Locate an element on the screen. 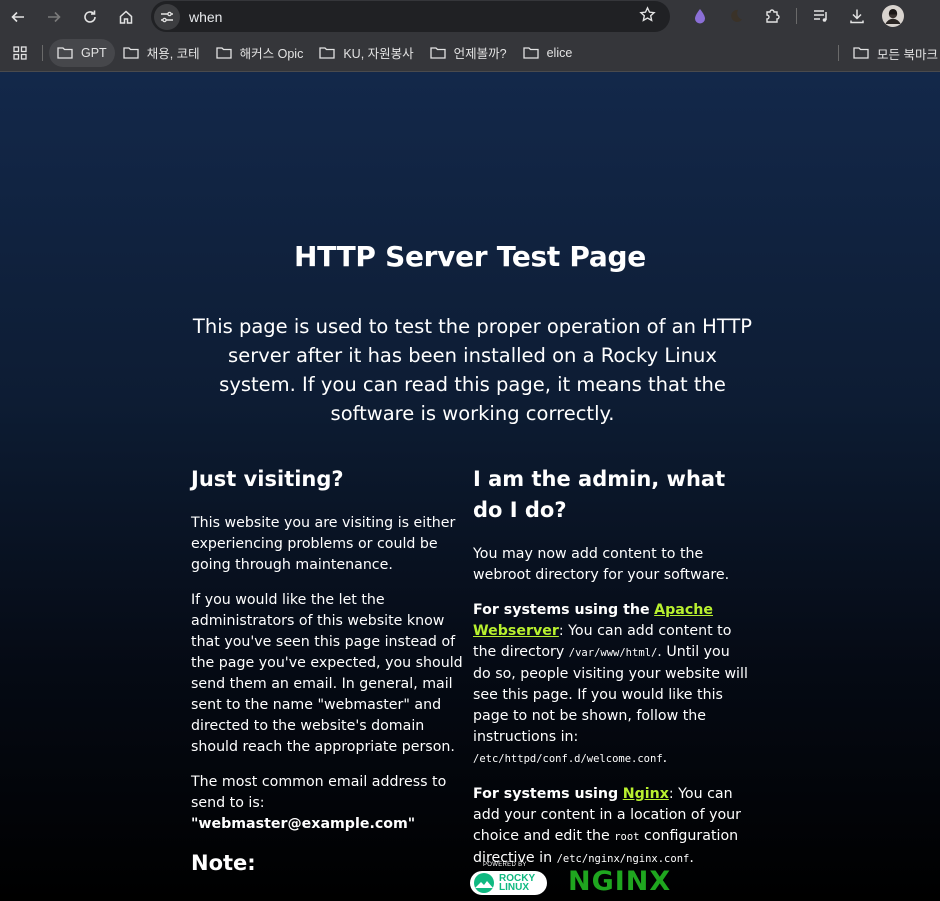 The height and width of the screenshot is (901, 940). download-icon is located at coordinates (857, 16).